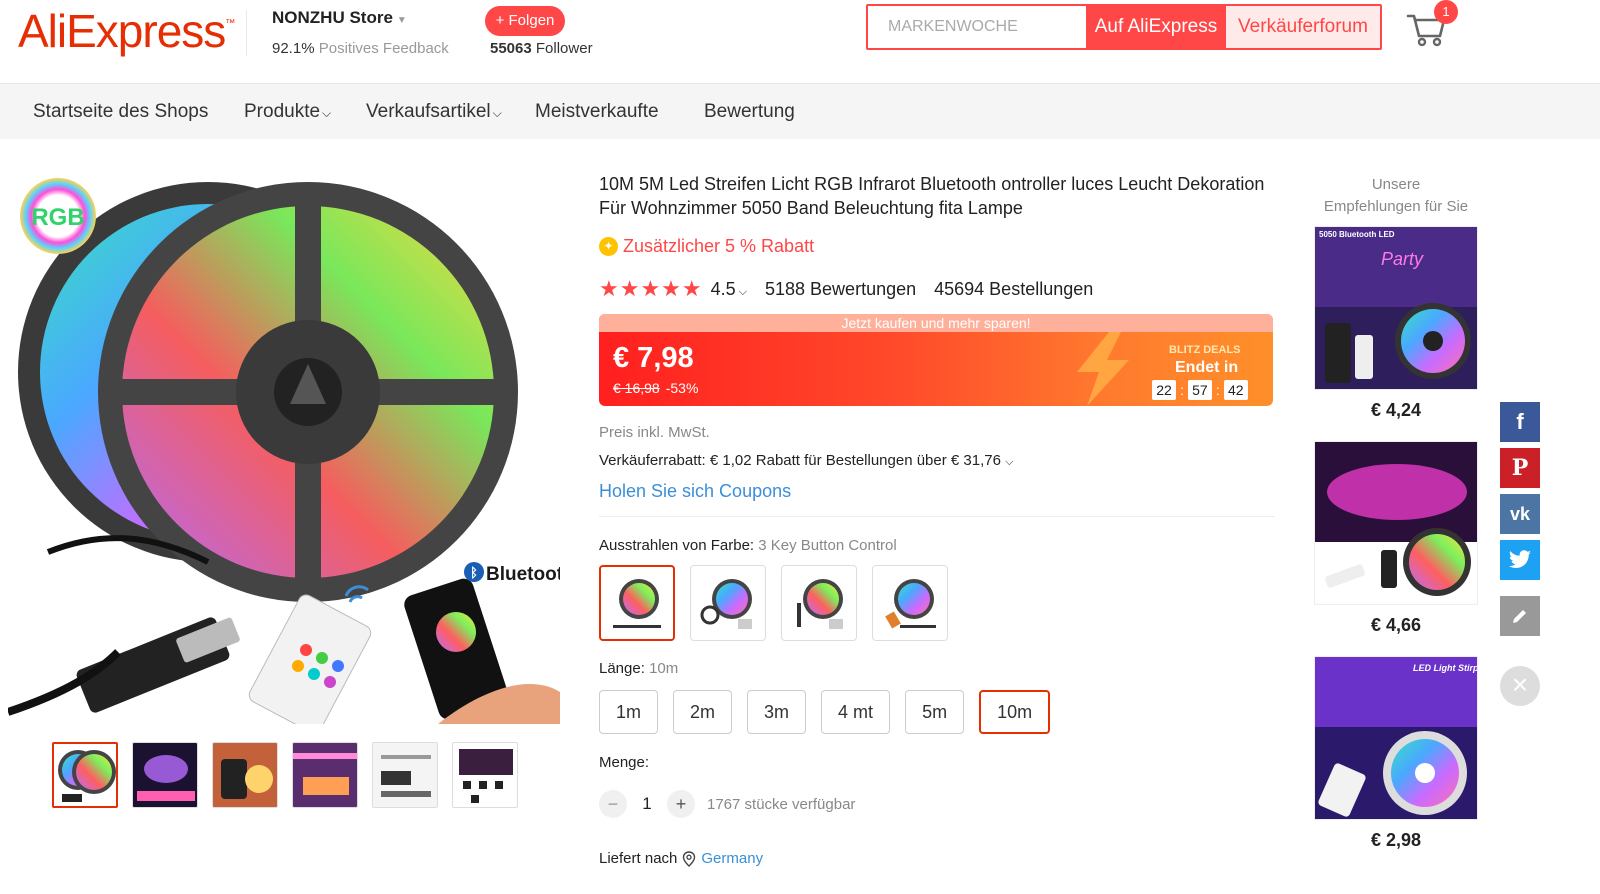 The image size is (1600, 894). Describe the element at coordinates (1396, 308) in the screenshot. I see `recommendation-item-1: 5050 Bluetooth LED Party` at that location.